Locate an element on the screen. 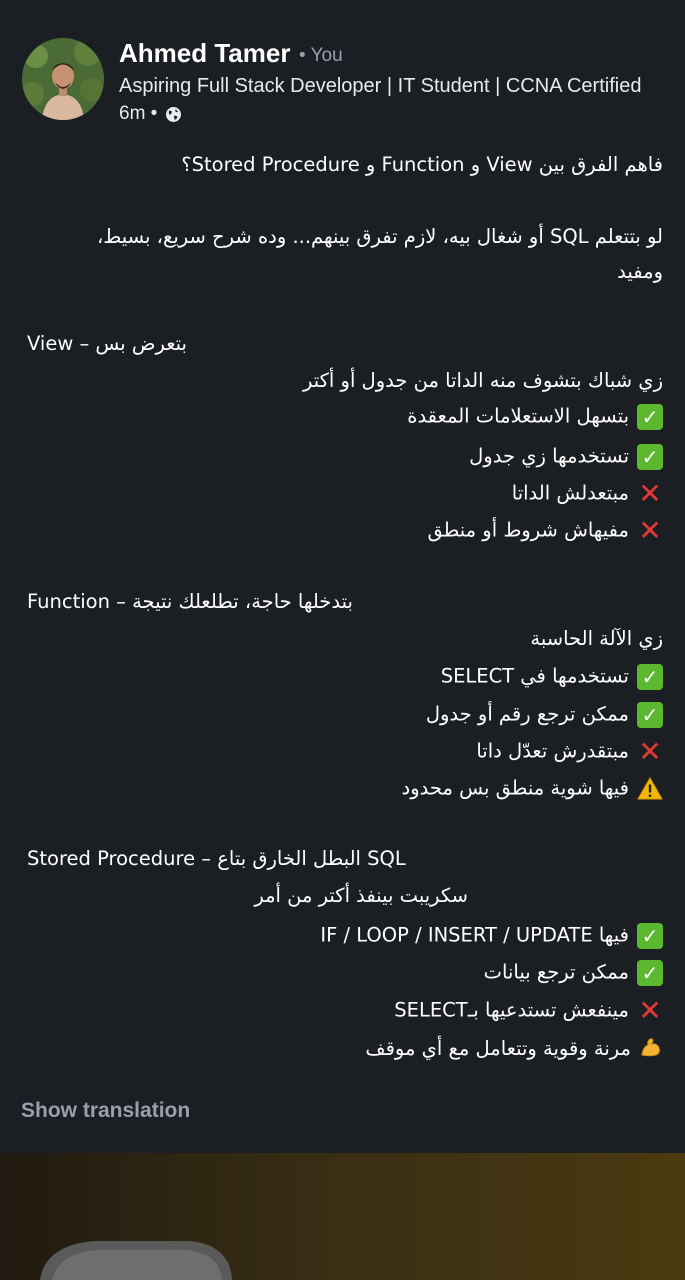  function-description: زي الآلة الحاسبة is located at coordinates (596, 638).